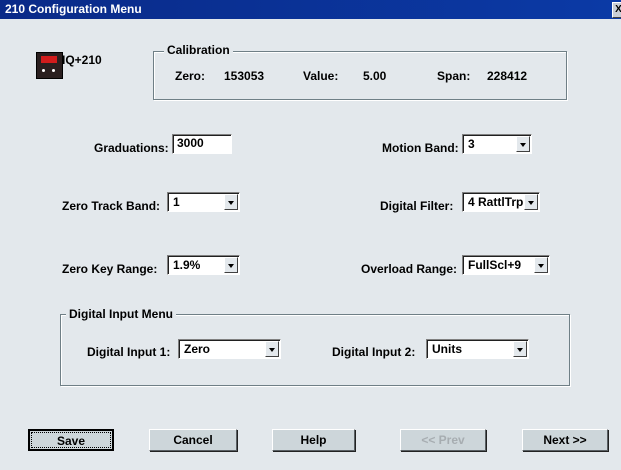 This screenshot has width=621, height=470. What do you see at coordinates (129, 352) in the screenshot?
I see `digital-input-1-label: Digital Input 1:` at bounding box center [129, 352].